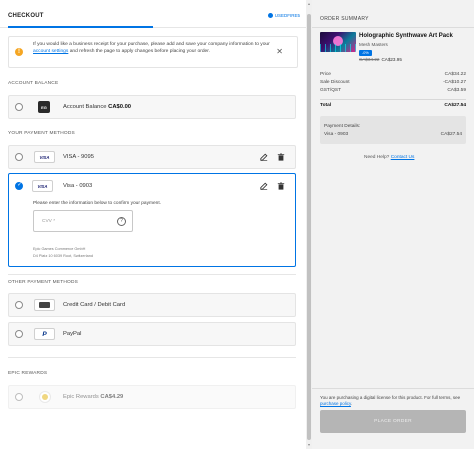  Describe the element at coordinates (335, 403) in the screenshot. I see `purchase-policy-link: purchase policy` at that location.